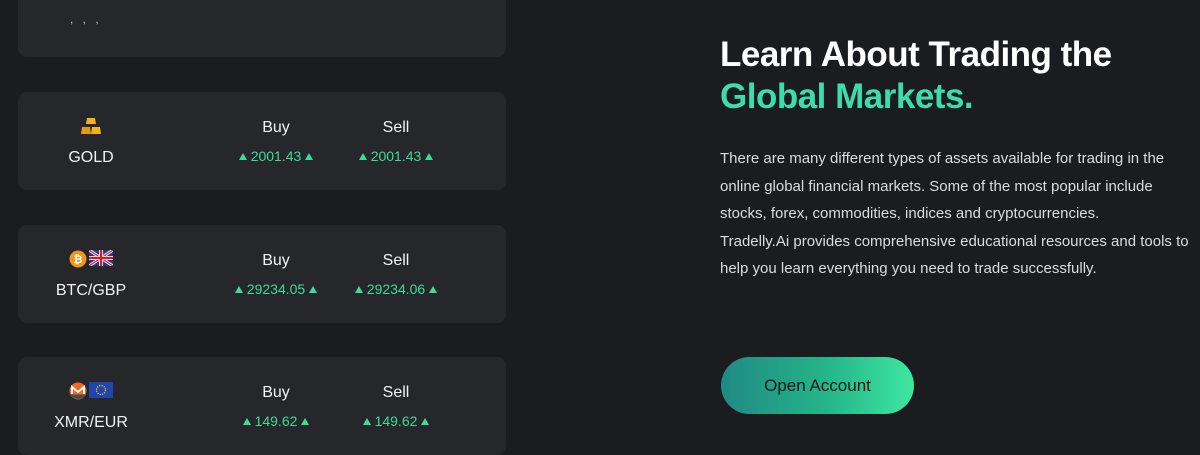 The height and width of the screenshot is (455, 1200). Describe the element at coordinates (262, 141) in the screenshot. I see `instrument-card-gold: GOLD Buy 2001.43 Sell 2001.43` at that location.